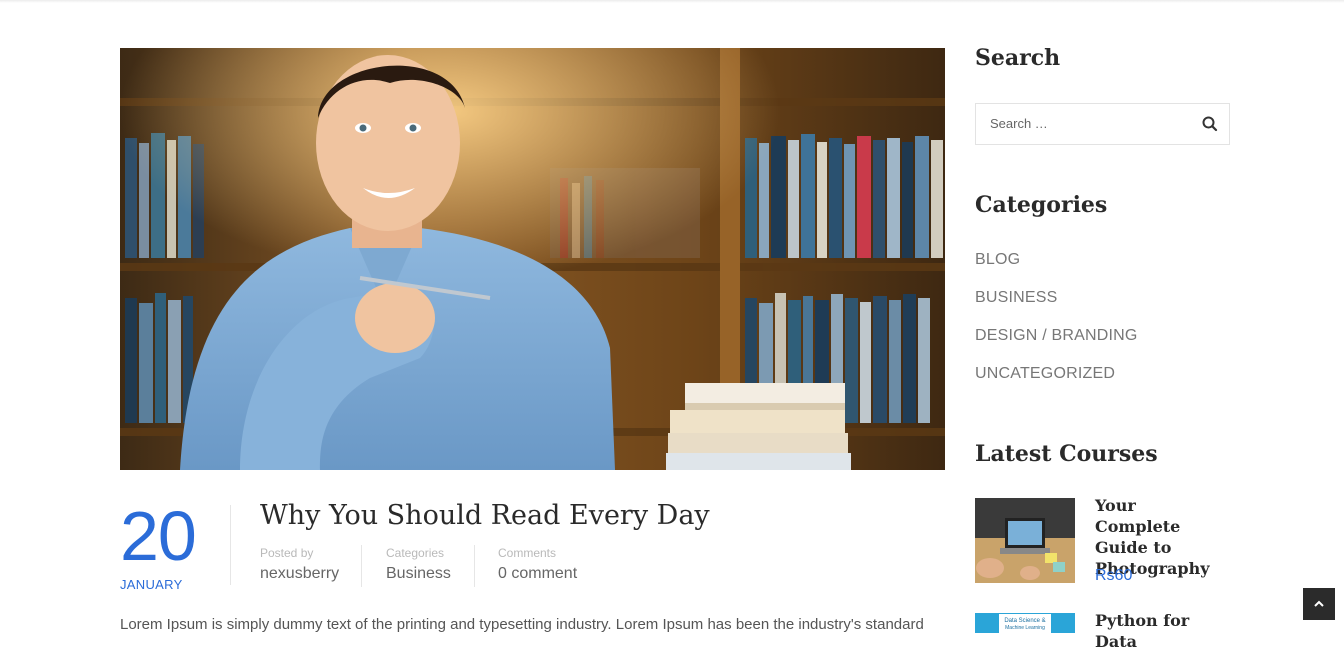 This screenshot has width=1344, height=652. What do you see at coordinates (537, 564) in the screenshot?
I see `post-meta-comments: Comments 0 comment` at bounding box center [537, 564].